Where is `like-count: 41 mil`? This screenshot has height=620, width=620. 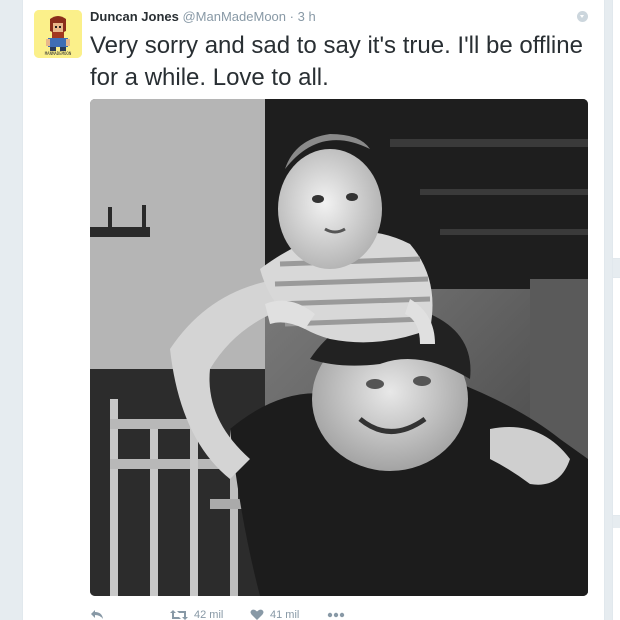
like-count: 41 mil is located at coordinates (285, 614).